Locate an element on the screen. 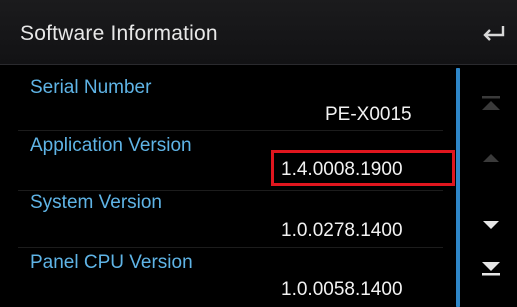  page-title: Software Information is located at coordinates (119, 33).